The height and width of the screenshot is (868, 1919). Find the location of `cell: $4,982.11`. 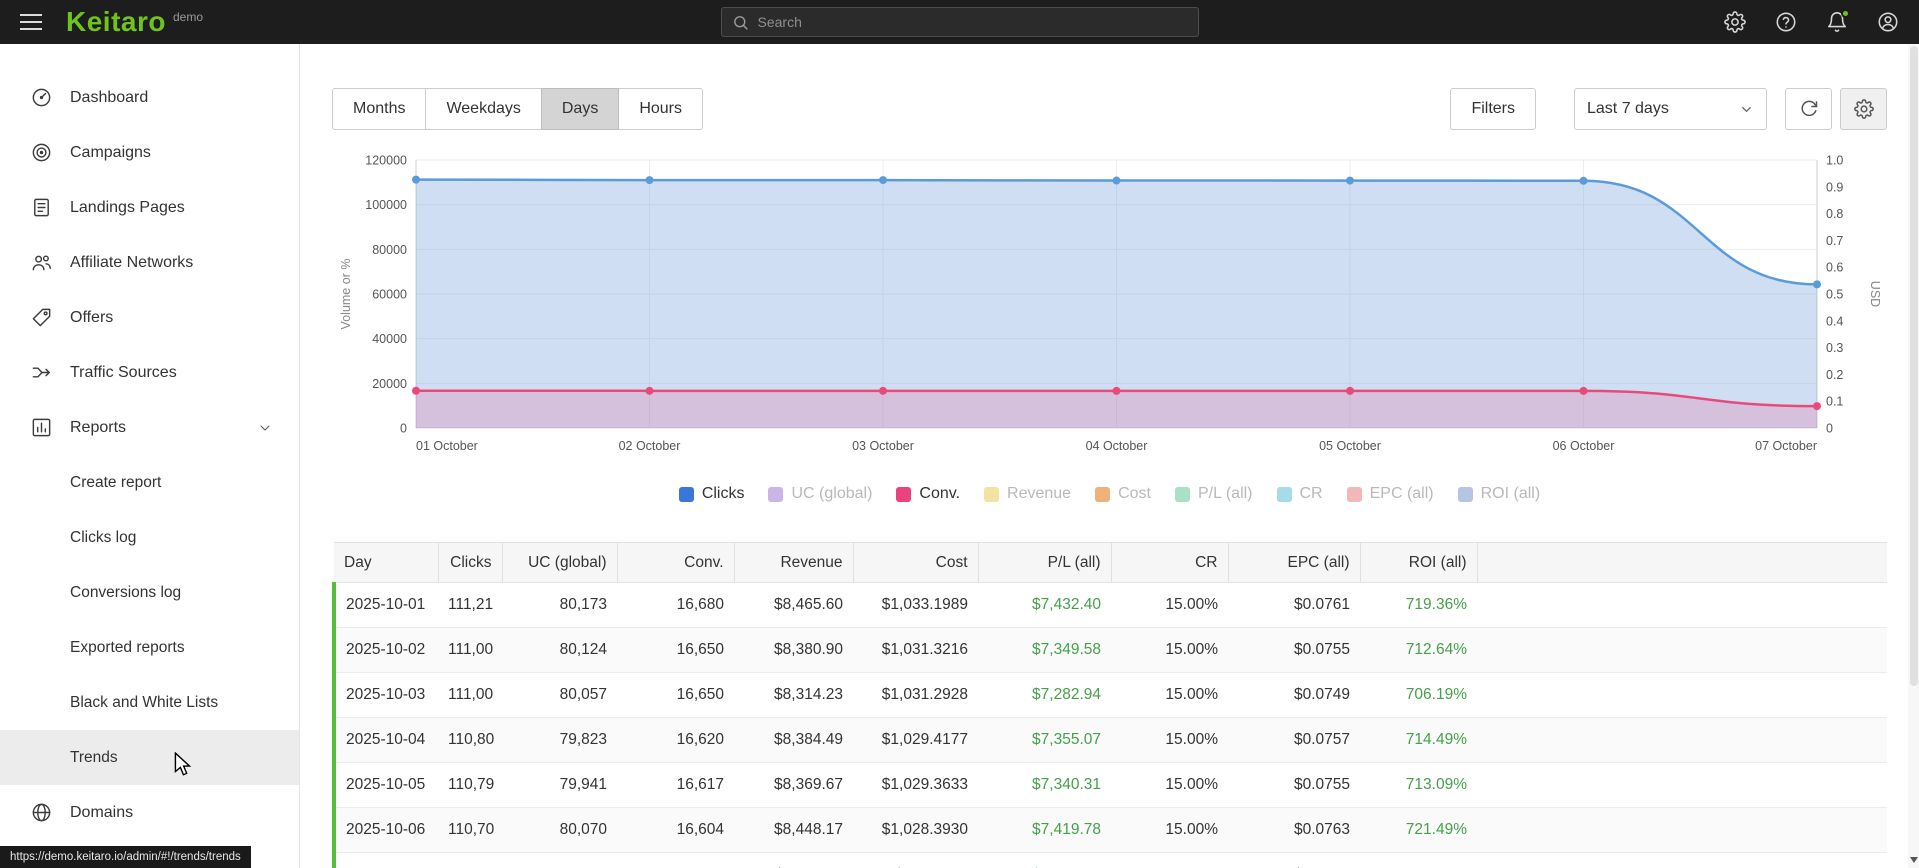

cell: $4,982.11 is located at coordinates (793, 860).